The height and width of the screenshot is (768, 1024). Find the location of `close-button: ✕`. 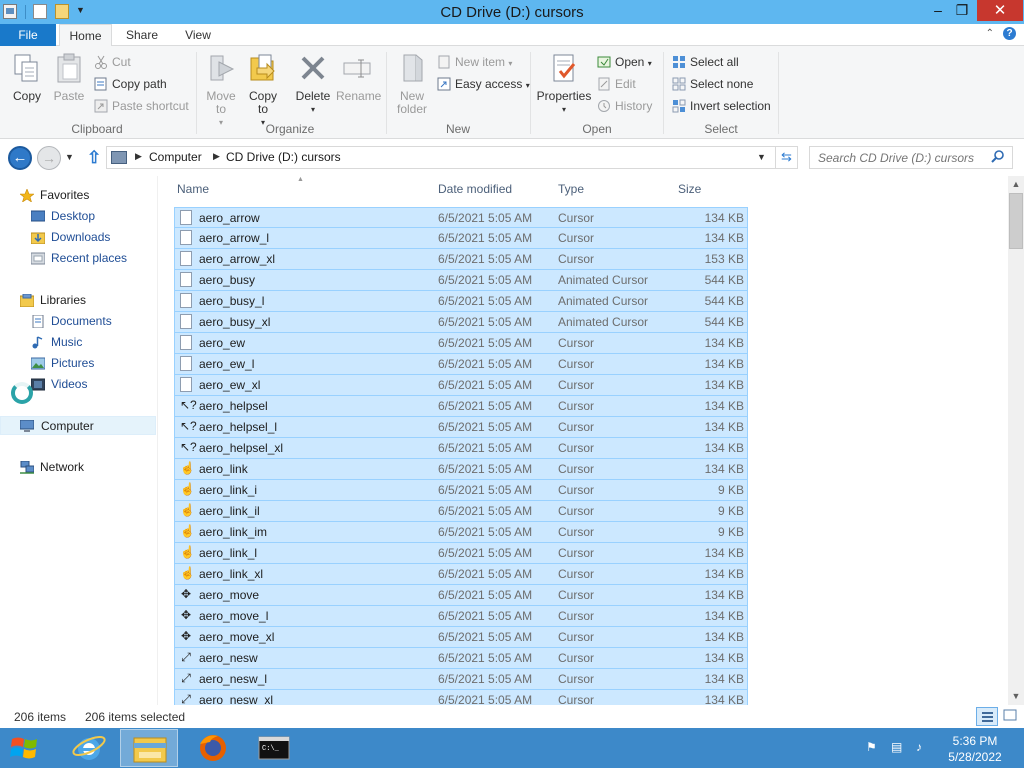

close-button: ✕ is located at coordinates (1000, 10).